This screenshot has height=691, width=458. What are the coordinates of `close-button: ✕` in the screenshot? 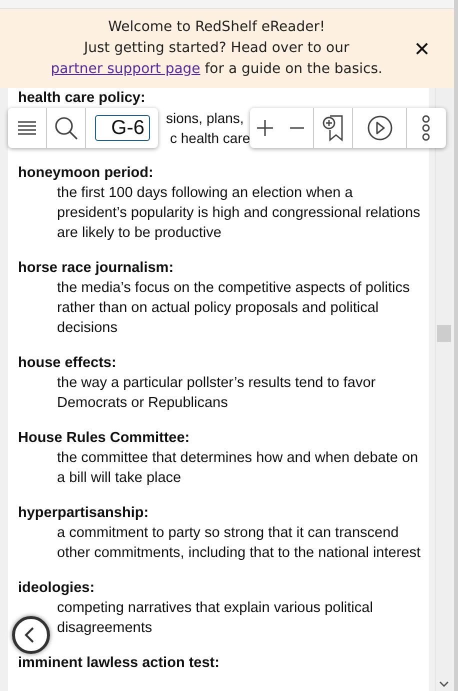 It's located at (422, 48).